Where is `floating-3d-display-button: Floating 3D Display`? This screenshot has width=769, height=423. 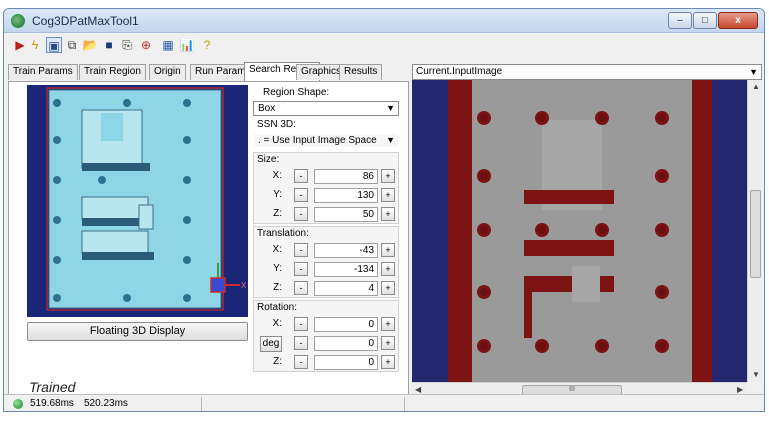
floating-3d-display-button: Floating 3D Display is located at coordinates (137, 331).